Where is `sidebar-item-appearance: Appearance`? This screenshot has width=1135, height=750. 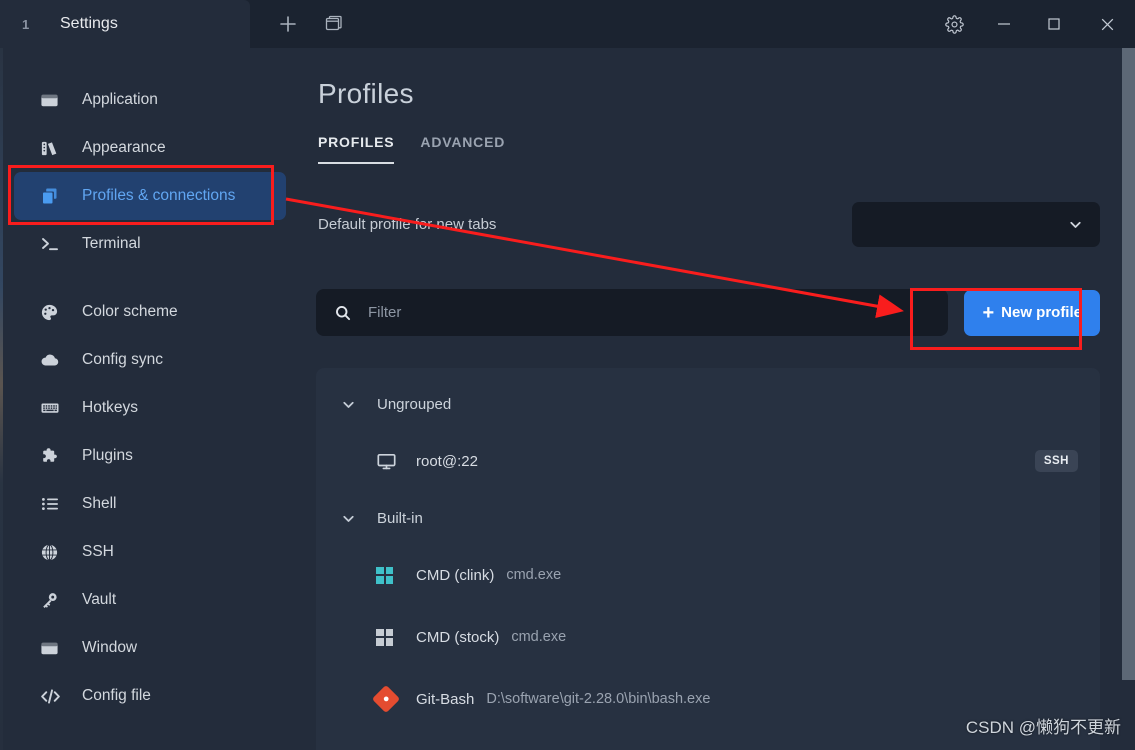 sidebar-item-appearance: Appearance is located at coordinates (150, 148).